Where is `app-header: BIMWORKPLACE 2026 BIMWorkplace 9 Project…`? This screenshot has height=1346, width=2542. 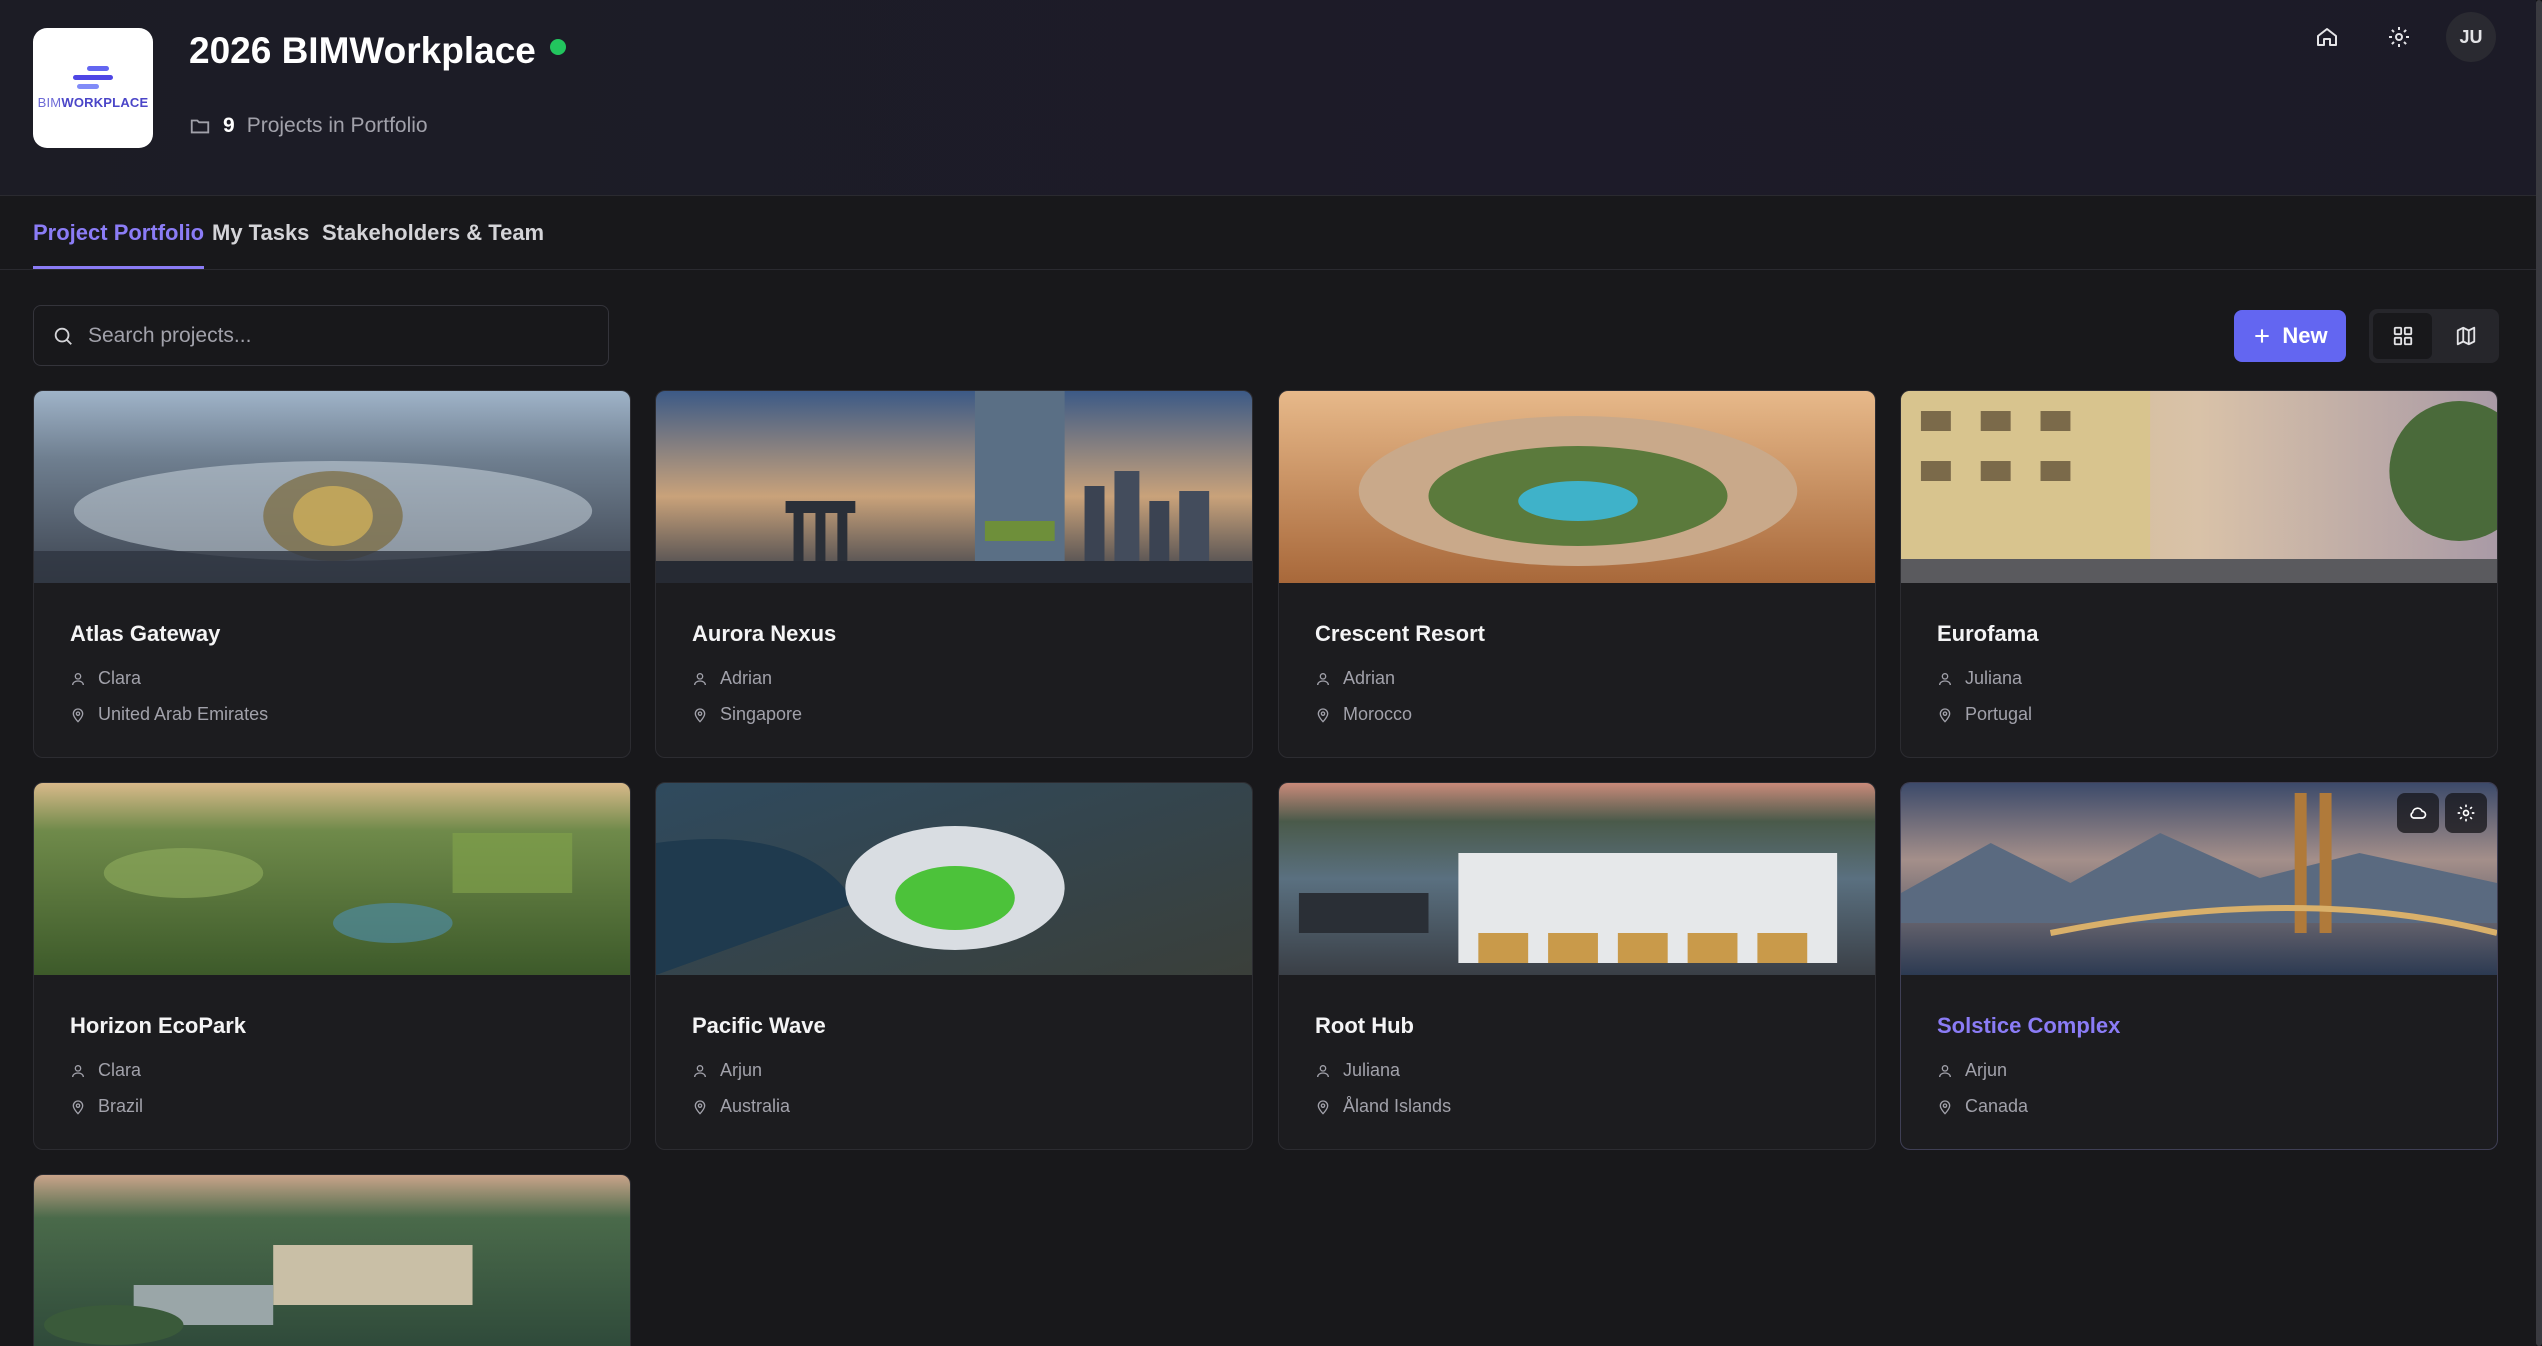 app-header: BIMWORKPLACE 2026 BIMWorkplace 9 Project… is located at coordinates (1268, 98).